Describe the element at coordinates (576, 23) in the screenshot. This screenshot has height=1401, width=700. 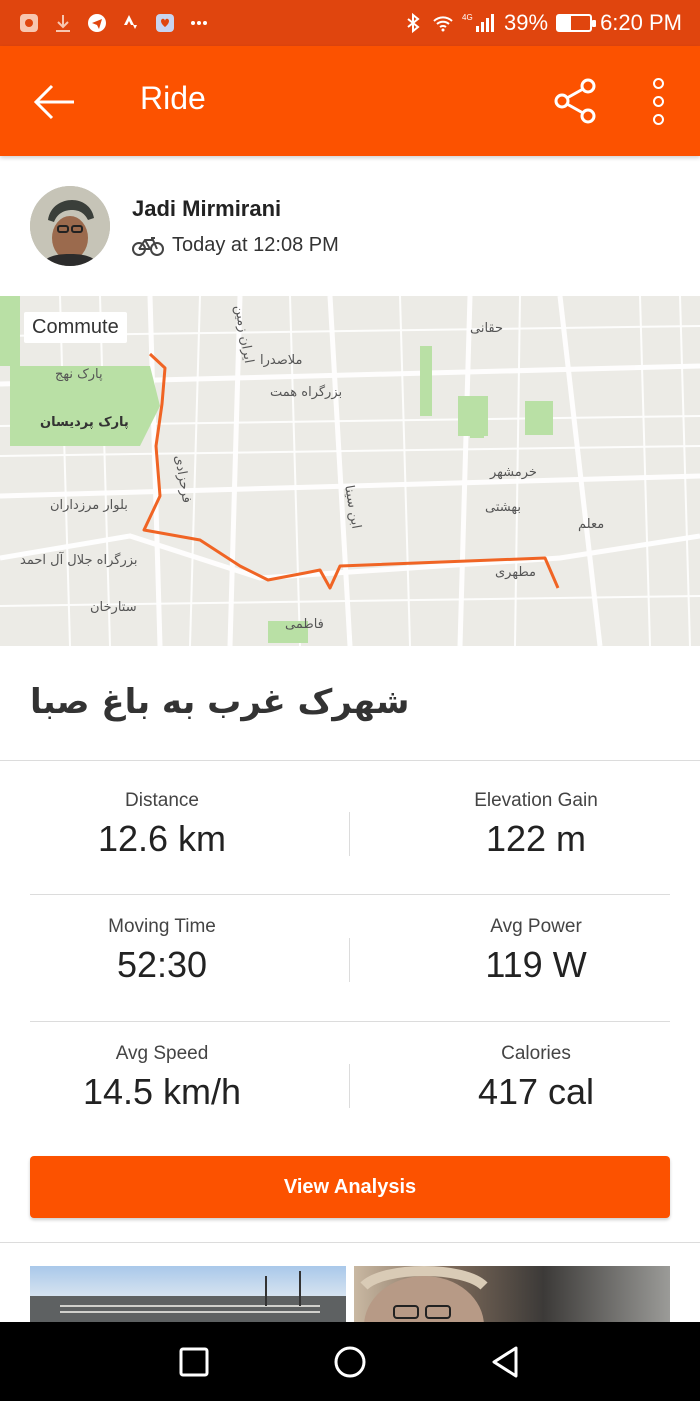
I see `battery-icon` at that location.